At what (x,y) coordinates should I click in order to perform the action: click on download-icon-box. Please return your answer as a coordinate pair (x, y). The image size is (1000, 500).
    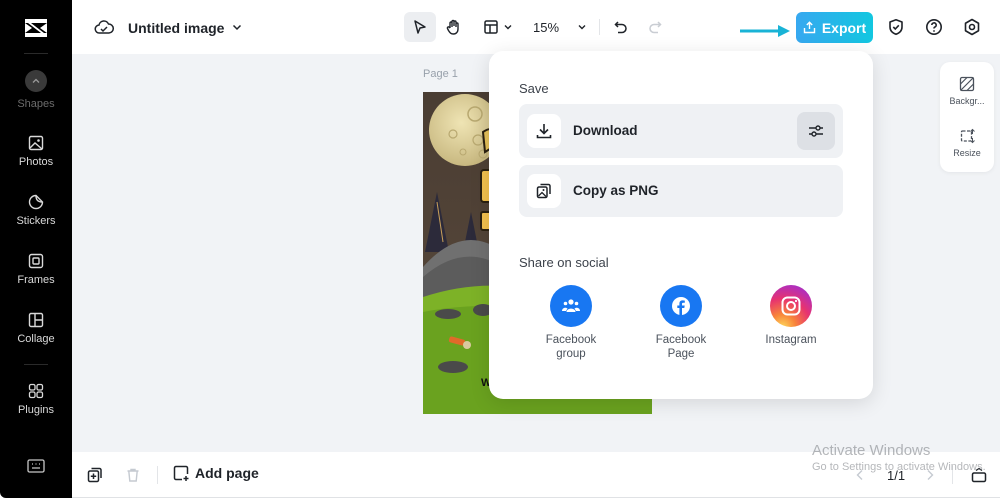
    Looking at the image, I should click on (544, 131).